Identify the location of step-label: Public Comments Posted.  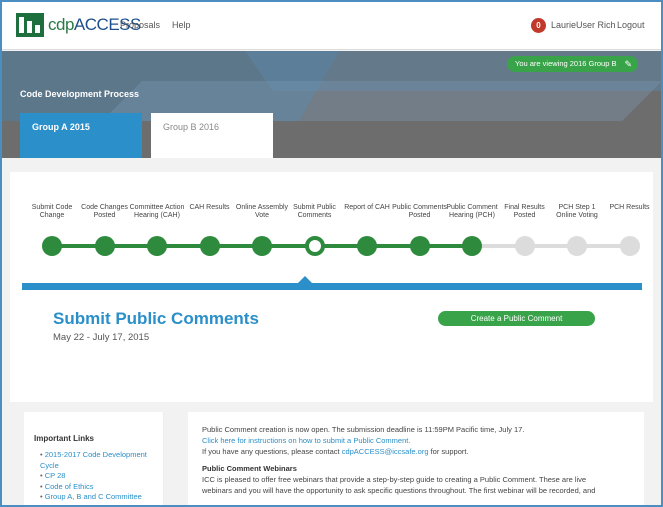
(419, 211).